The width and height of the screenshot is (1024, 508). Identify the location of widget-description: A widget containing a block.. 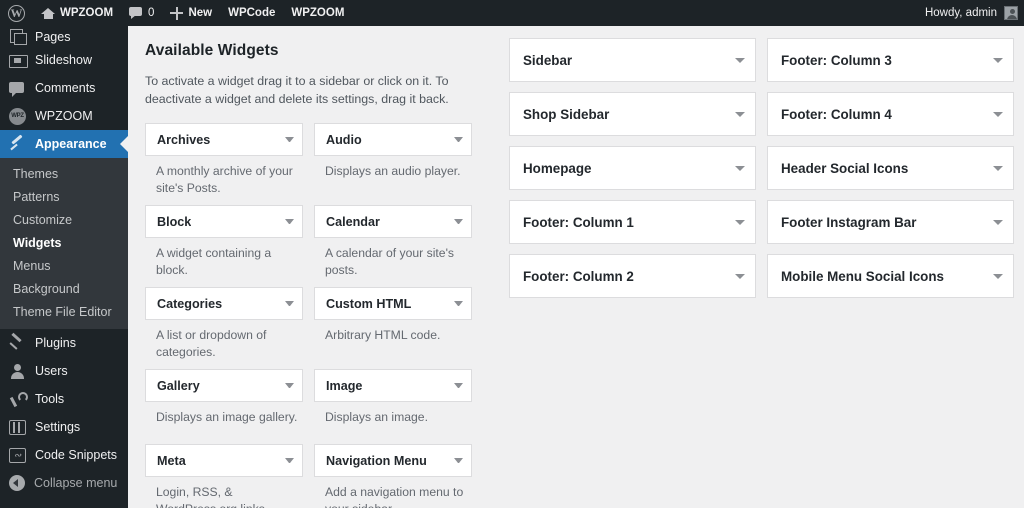
(214, 261).